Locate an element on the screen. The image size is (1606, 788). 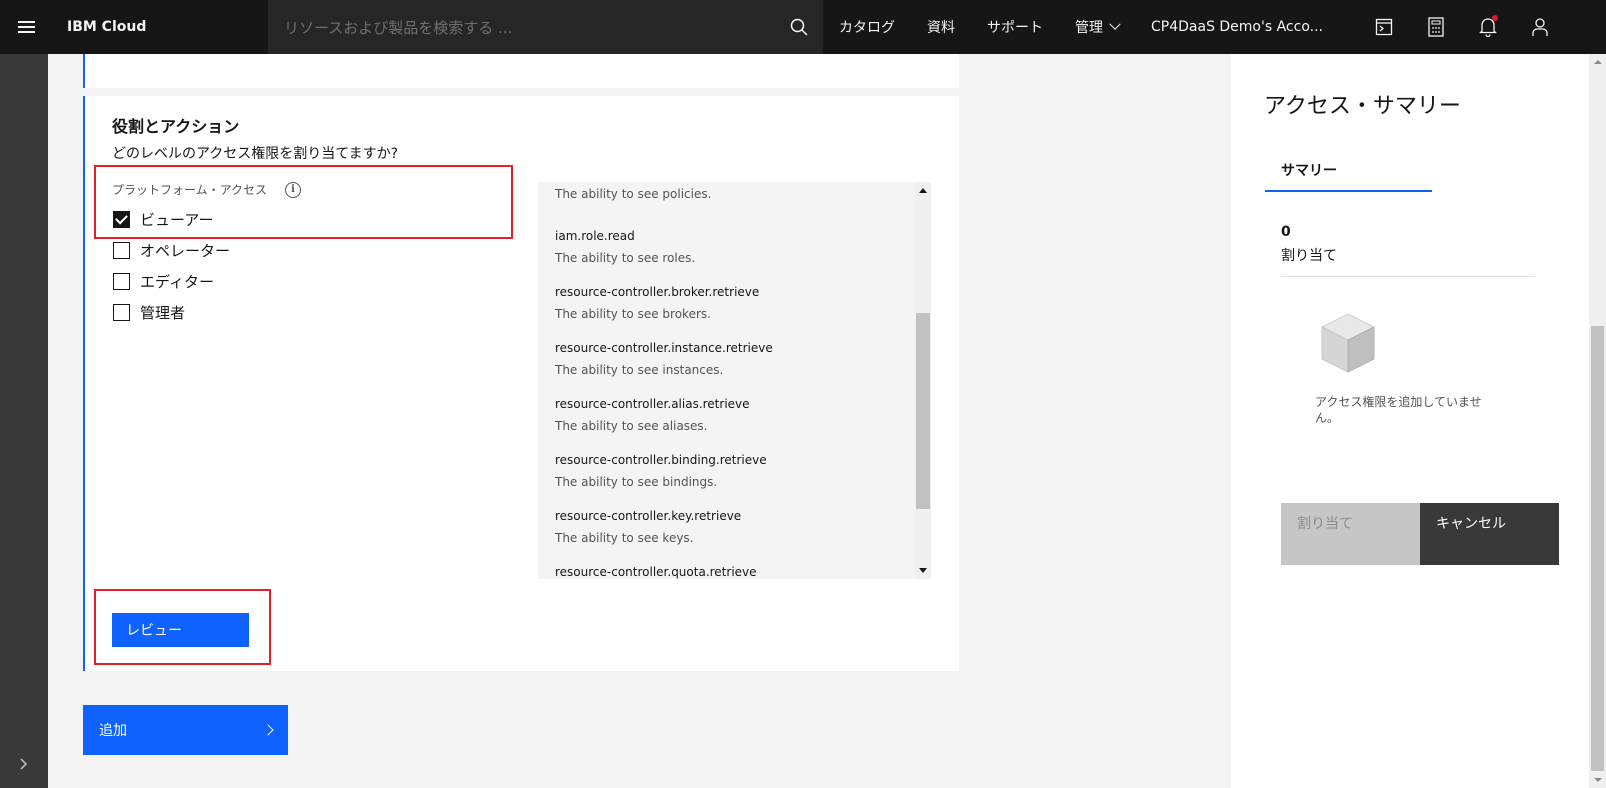
divider is located at coordinates (1408, 276).